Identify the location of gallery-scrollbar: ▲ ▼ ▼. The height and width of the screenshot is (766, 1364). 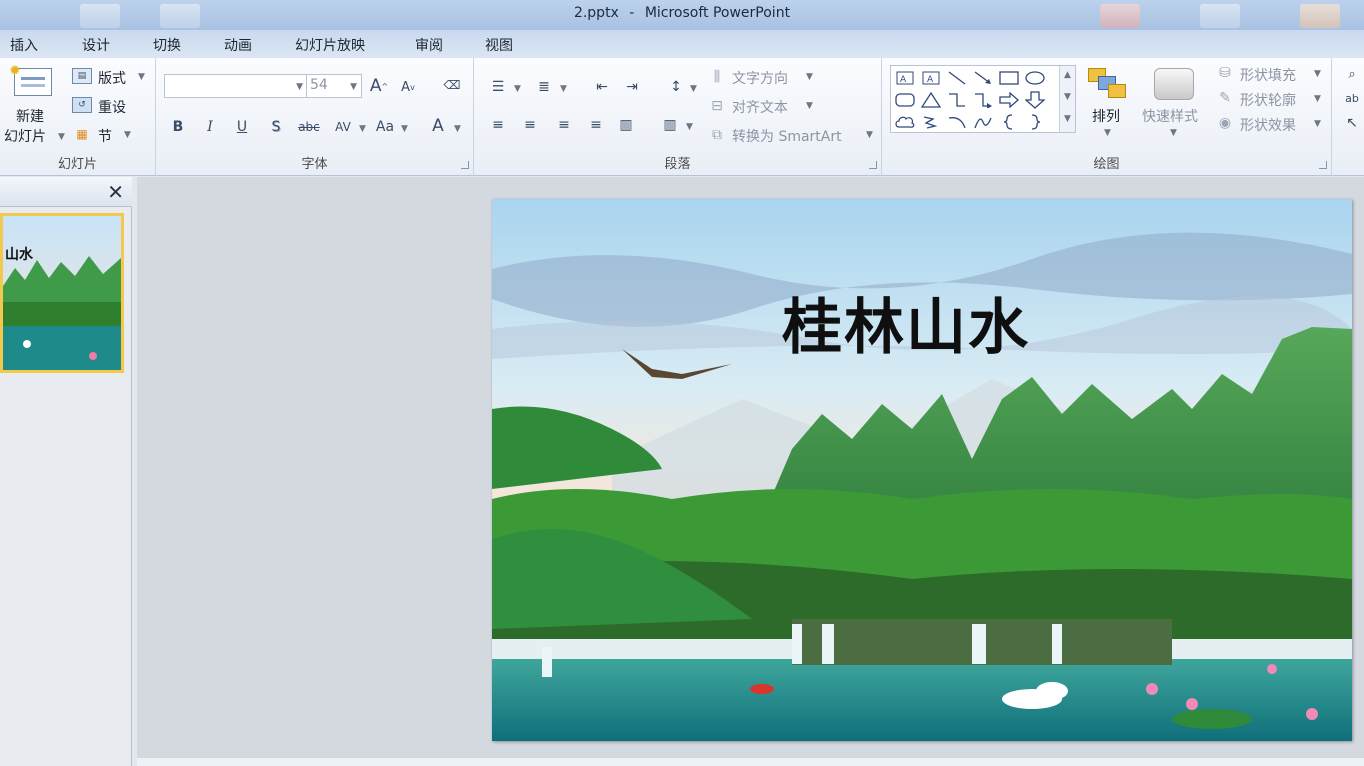
(1067, 99).